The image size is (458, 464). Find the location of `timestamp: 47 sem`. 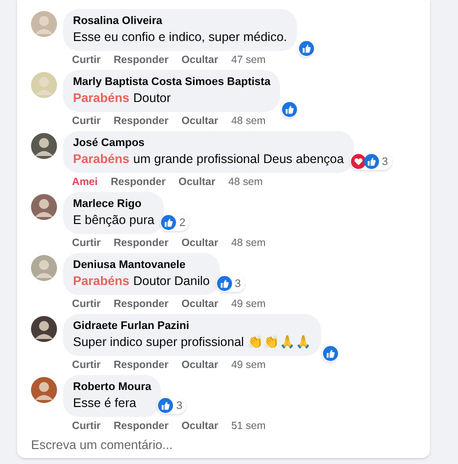

timestamp: 47 sem is located at coordinates (248, 60).